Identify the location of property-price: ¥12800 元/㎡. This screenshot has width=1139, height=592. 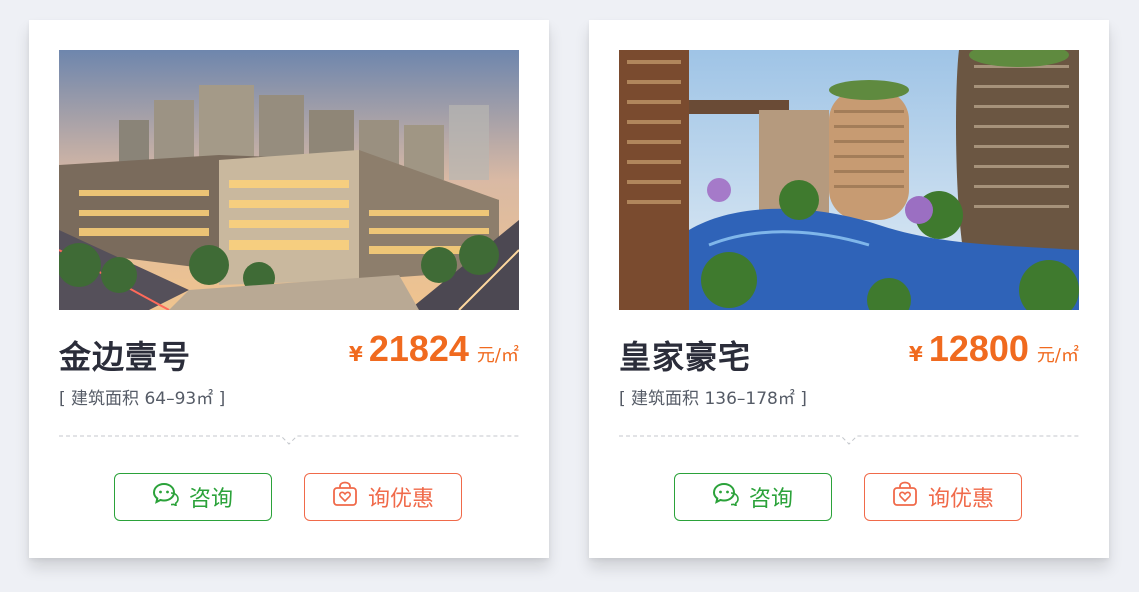
(994, 349).